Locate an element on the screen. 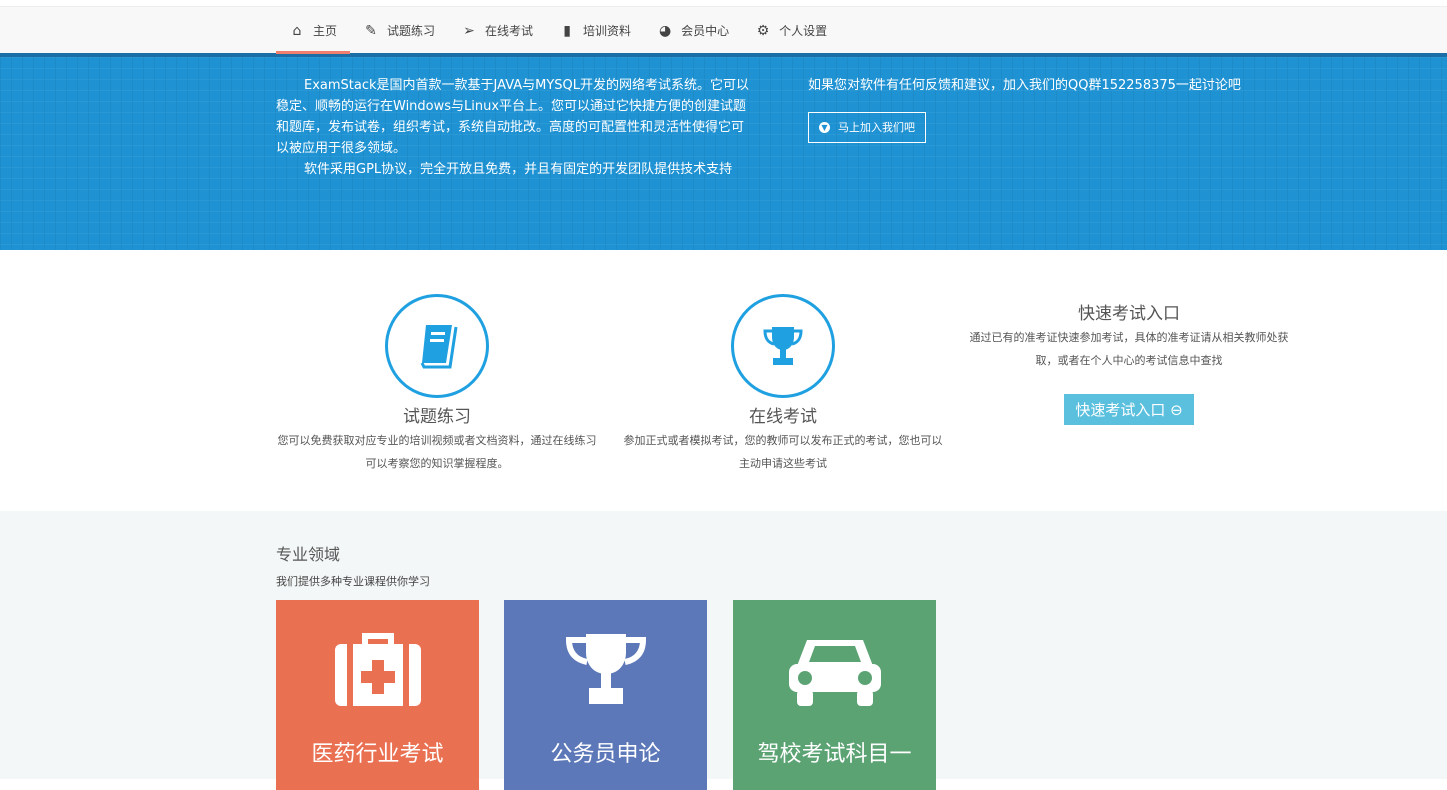  nav-item-0: ⌂ 主页 is located at coordinates (313, 30).